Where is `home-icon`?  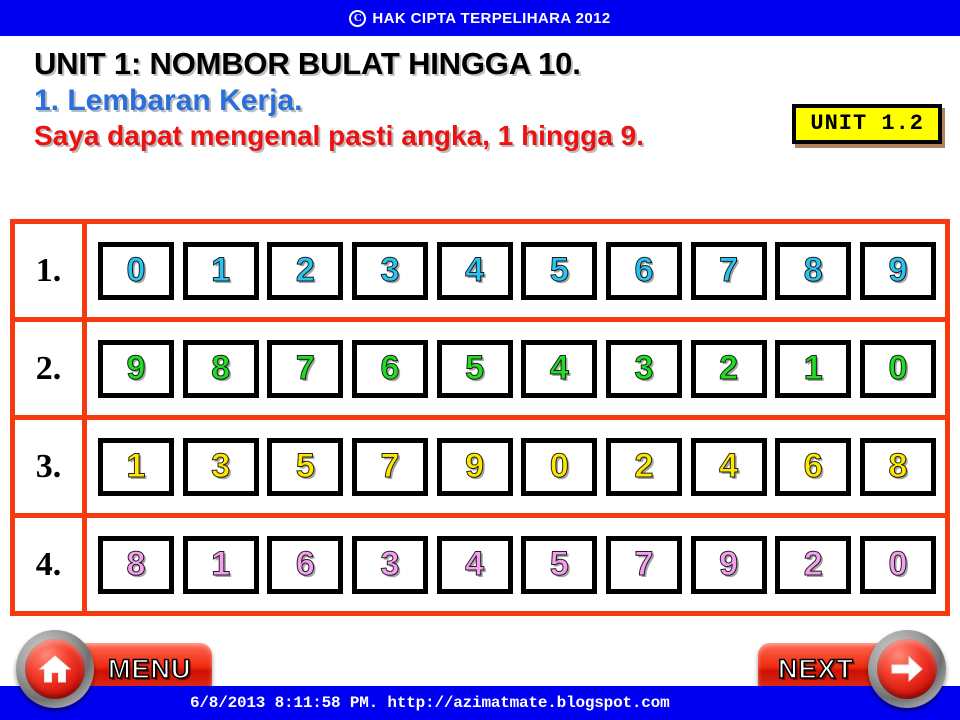
home-icon is located at coordinates (55, 669).